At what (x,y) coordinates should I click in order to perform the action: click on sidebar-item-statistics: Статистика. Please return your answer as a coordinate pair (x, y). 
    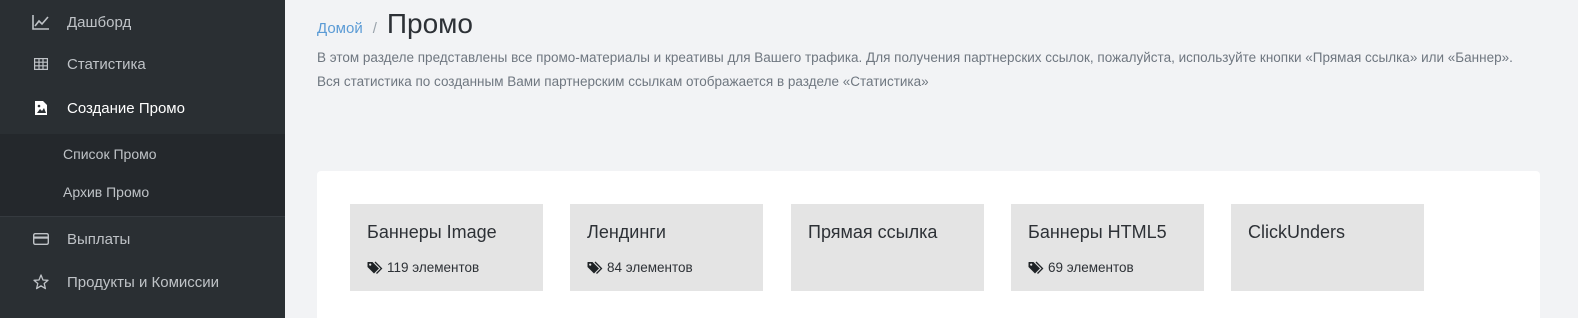
    Looking at the image, I should click on (142, 64).